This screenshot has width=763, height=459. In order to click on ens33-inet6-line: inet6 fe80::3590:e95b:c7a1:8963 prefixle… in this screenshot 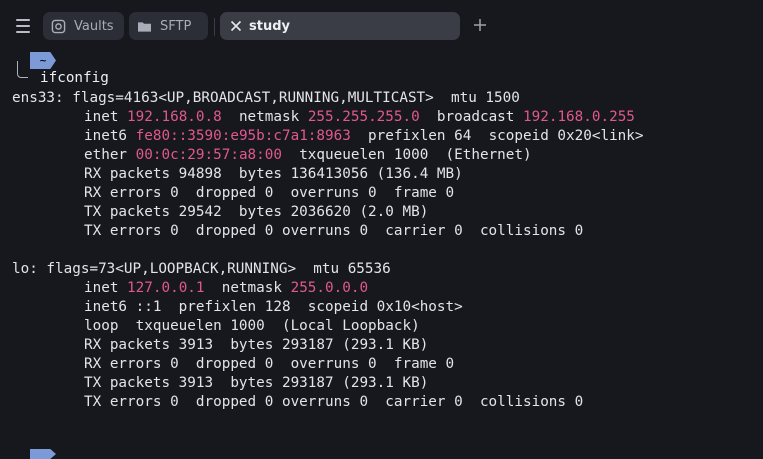, I will do `click(364, 136)`.